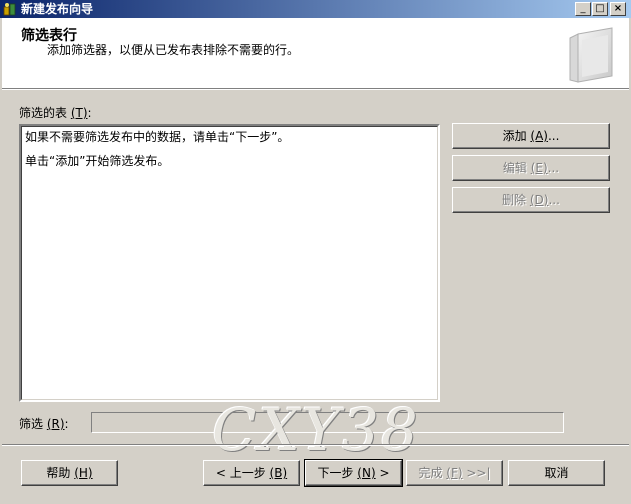 The width and height of the screenshot is (631, 504). I want to click on wizard-icon, so click(9, 9).